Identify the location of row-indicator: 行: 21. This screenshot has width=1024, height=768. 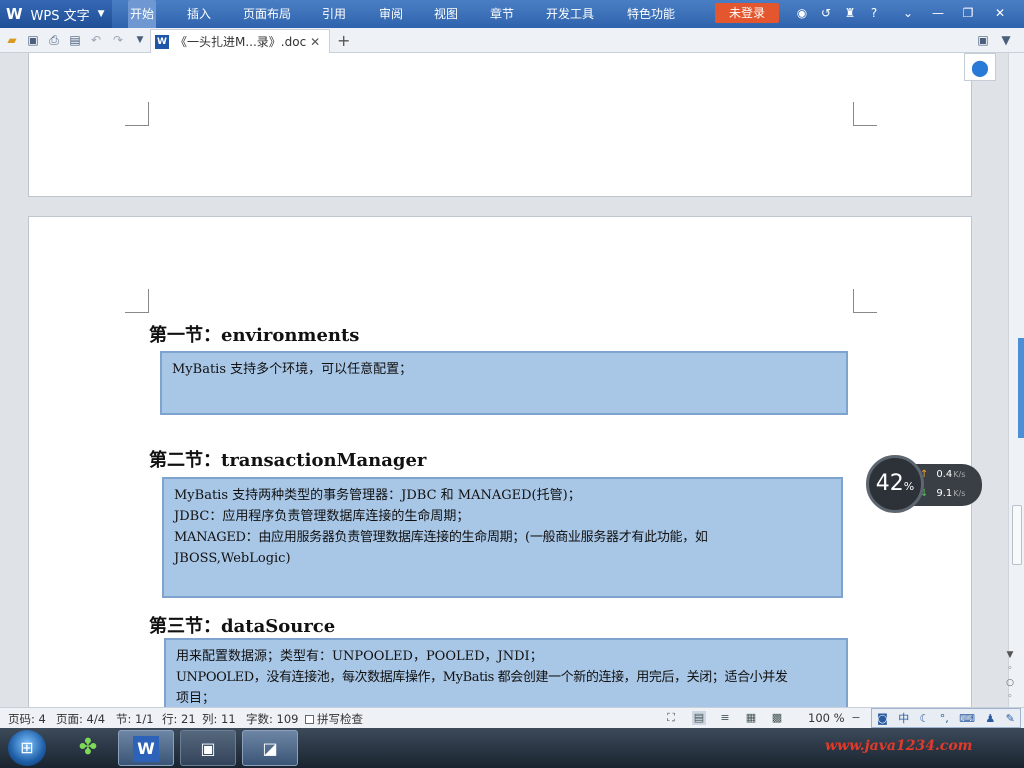
(179, 719).